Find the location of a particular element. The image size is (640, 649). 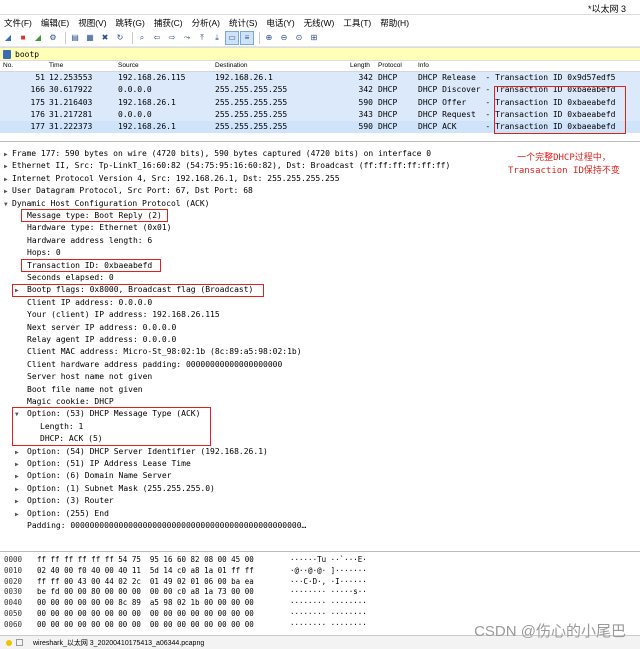

hex-offset: 0000 is located at coordinates (13, 560).